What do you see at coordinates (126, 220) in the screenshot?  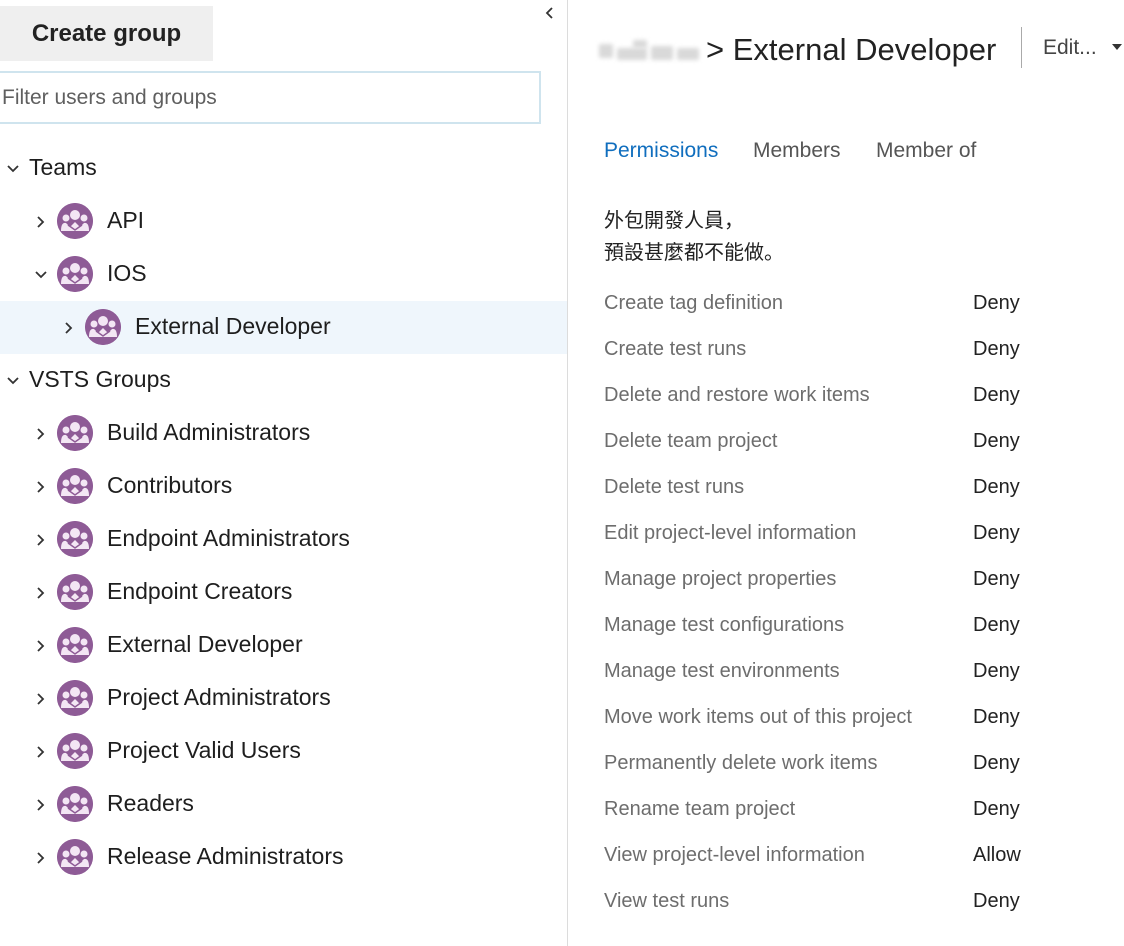 I see `tree-item-label: API` at bounding box center [126, 220].